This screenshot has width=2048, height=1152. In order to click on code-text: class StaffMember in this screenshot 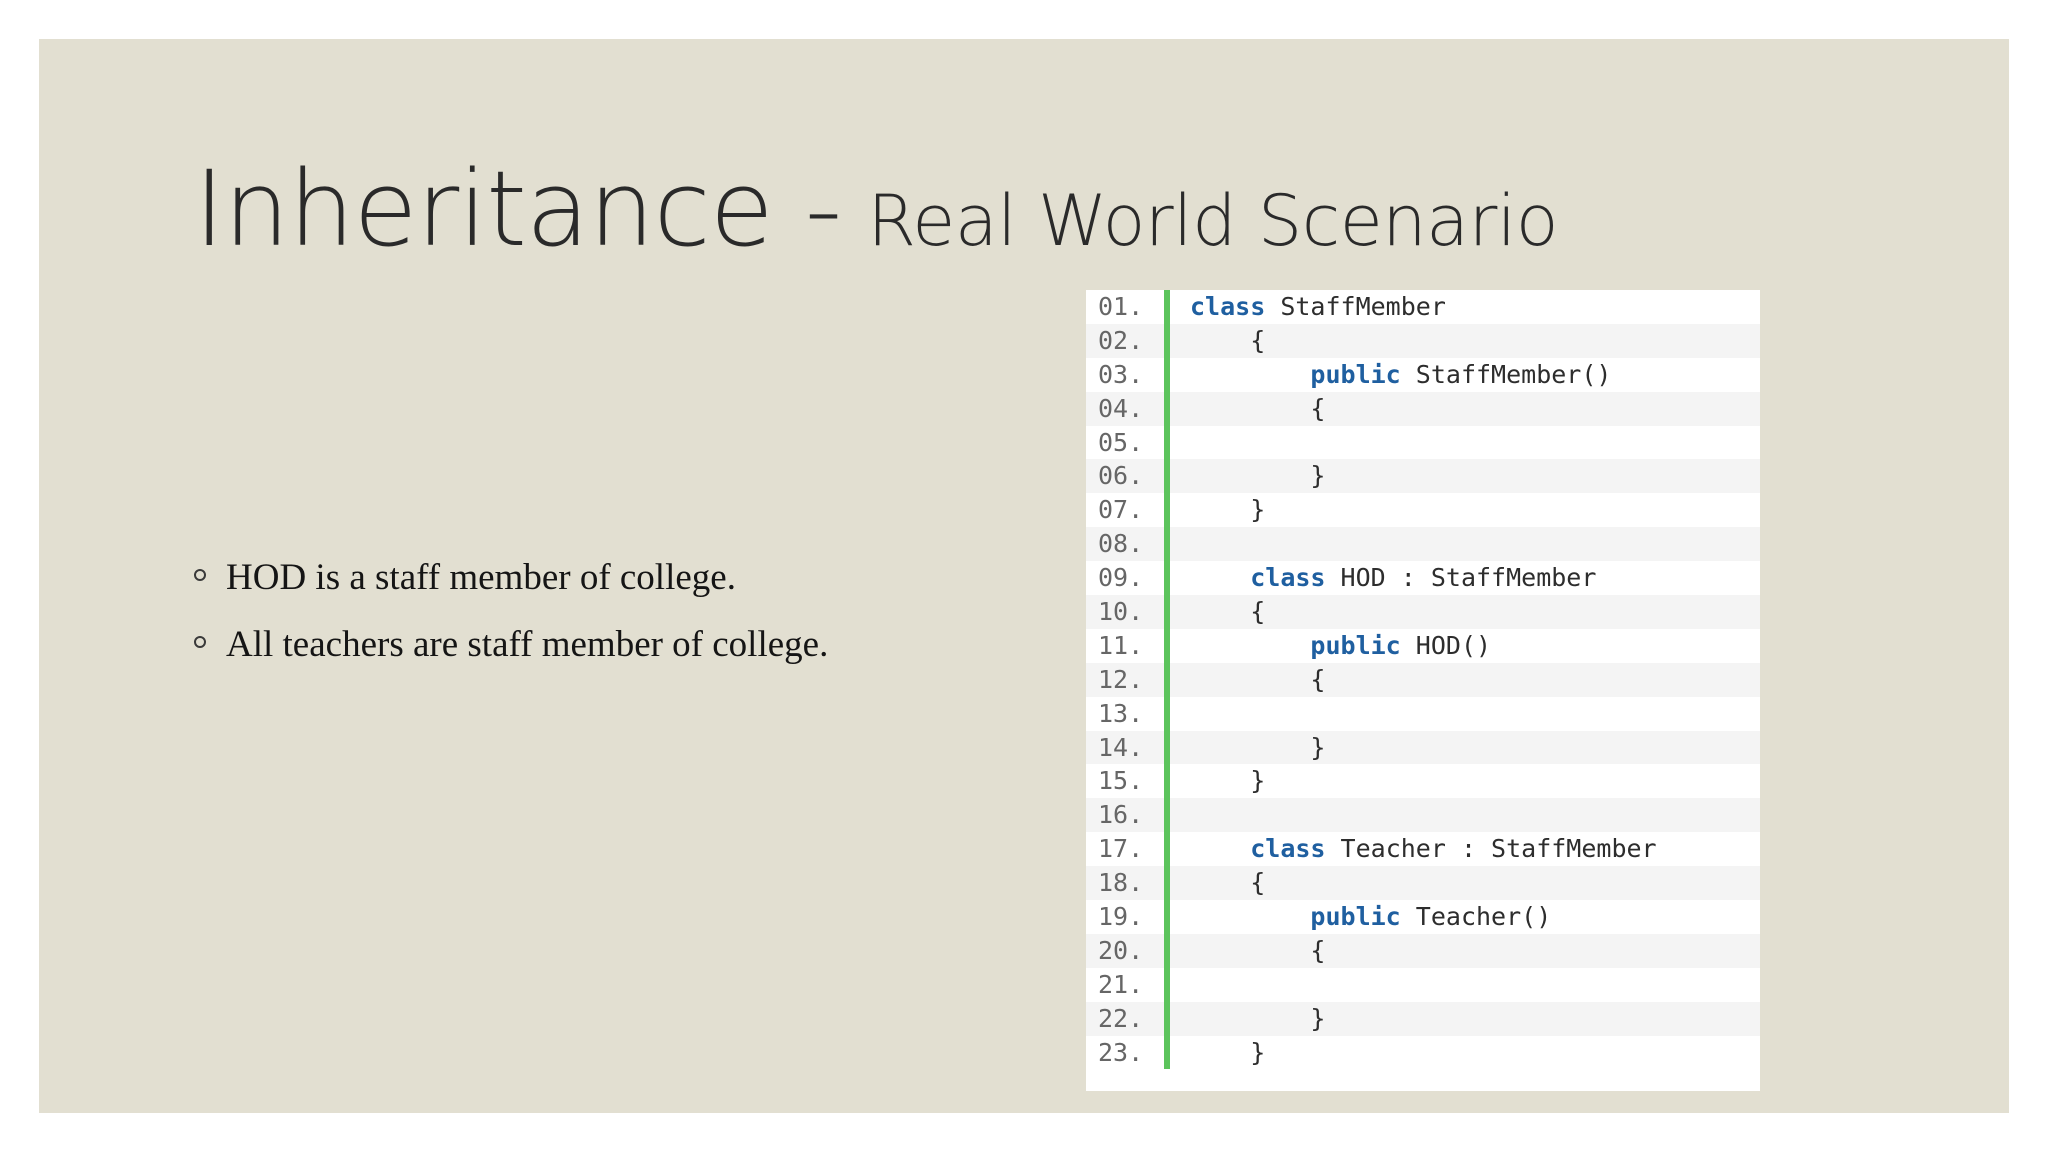, I will do `click(1318, 306)`.